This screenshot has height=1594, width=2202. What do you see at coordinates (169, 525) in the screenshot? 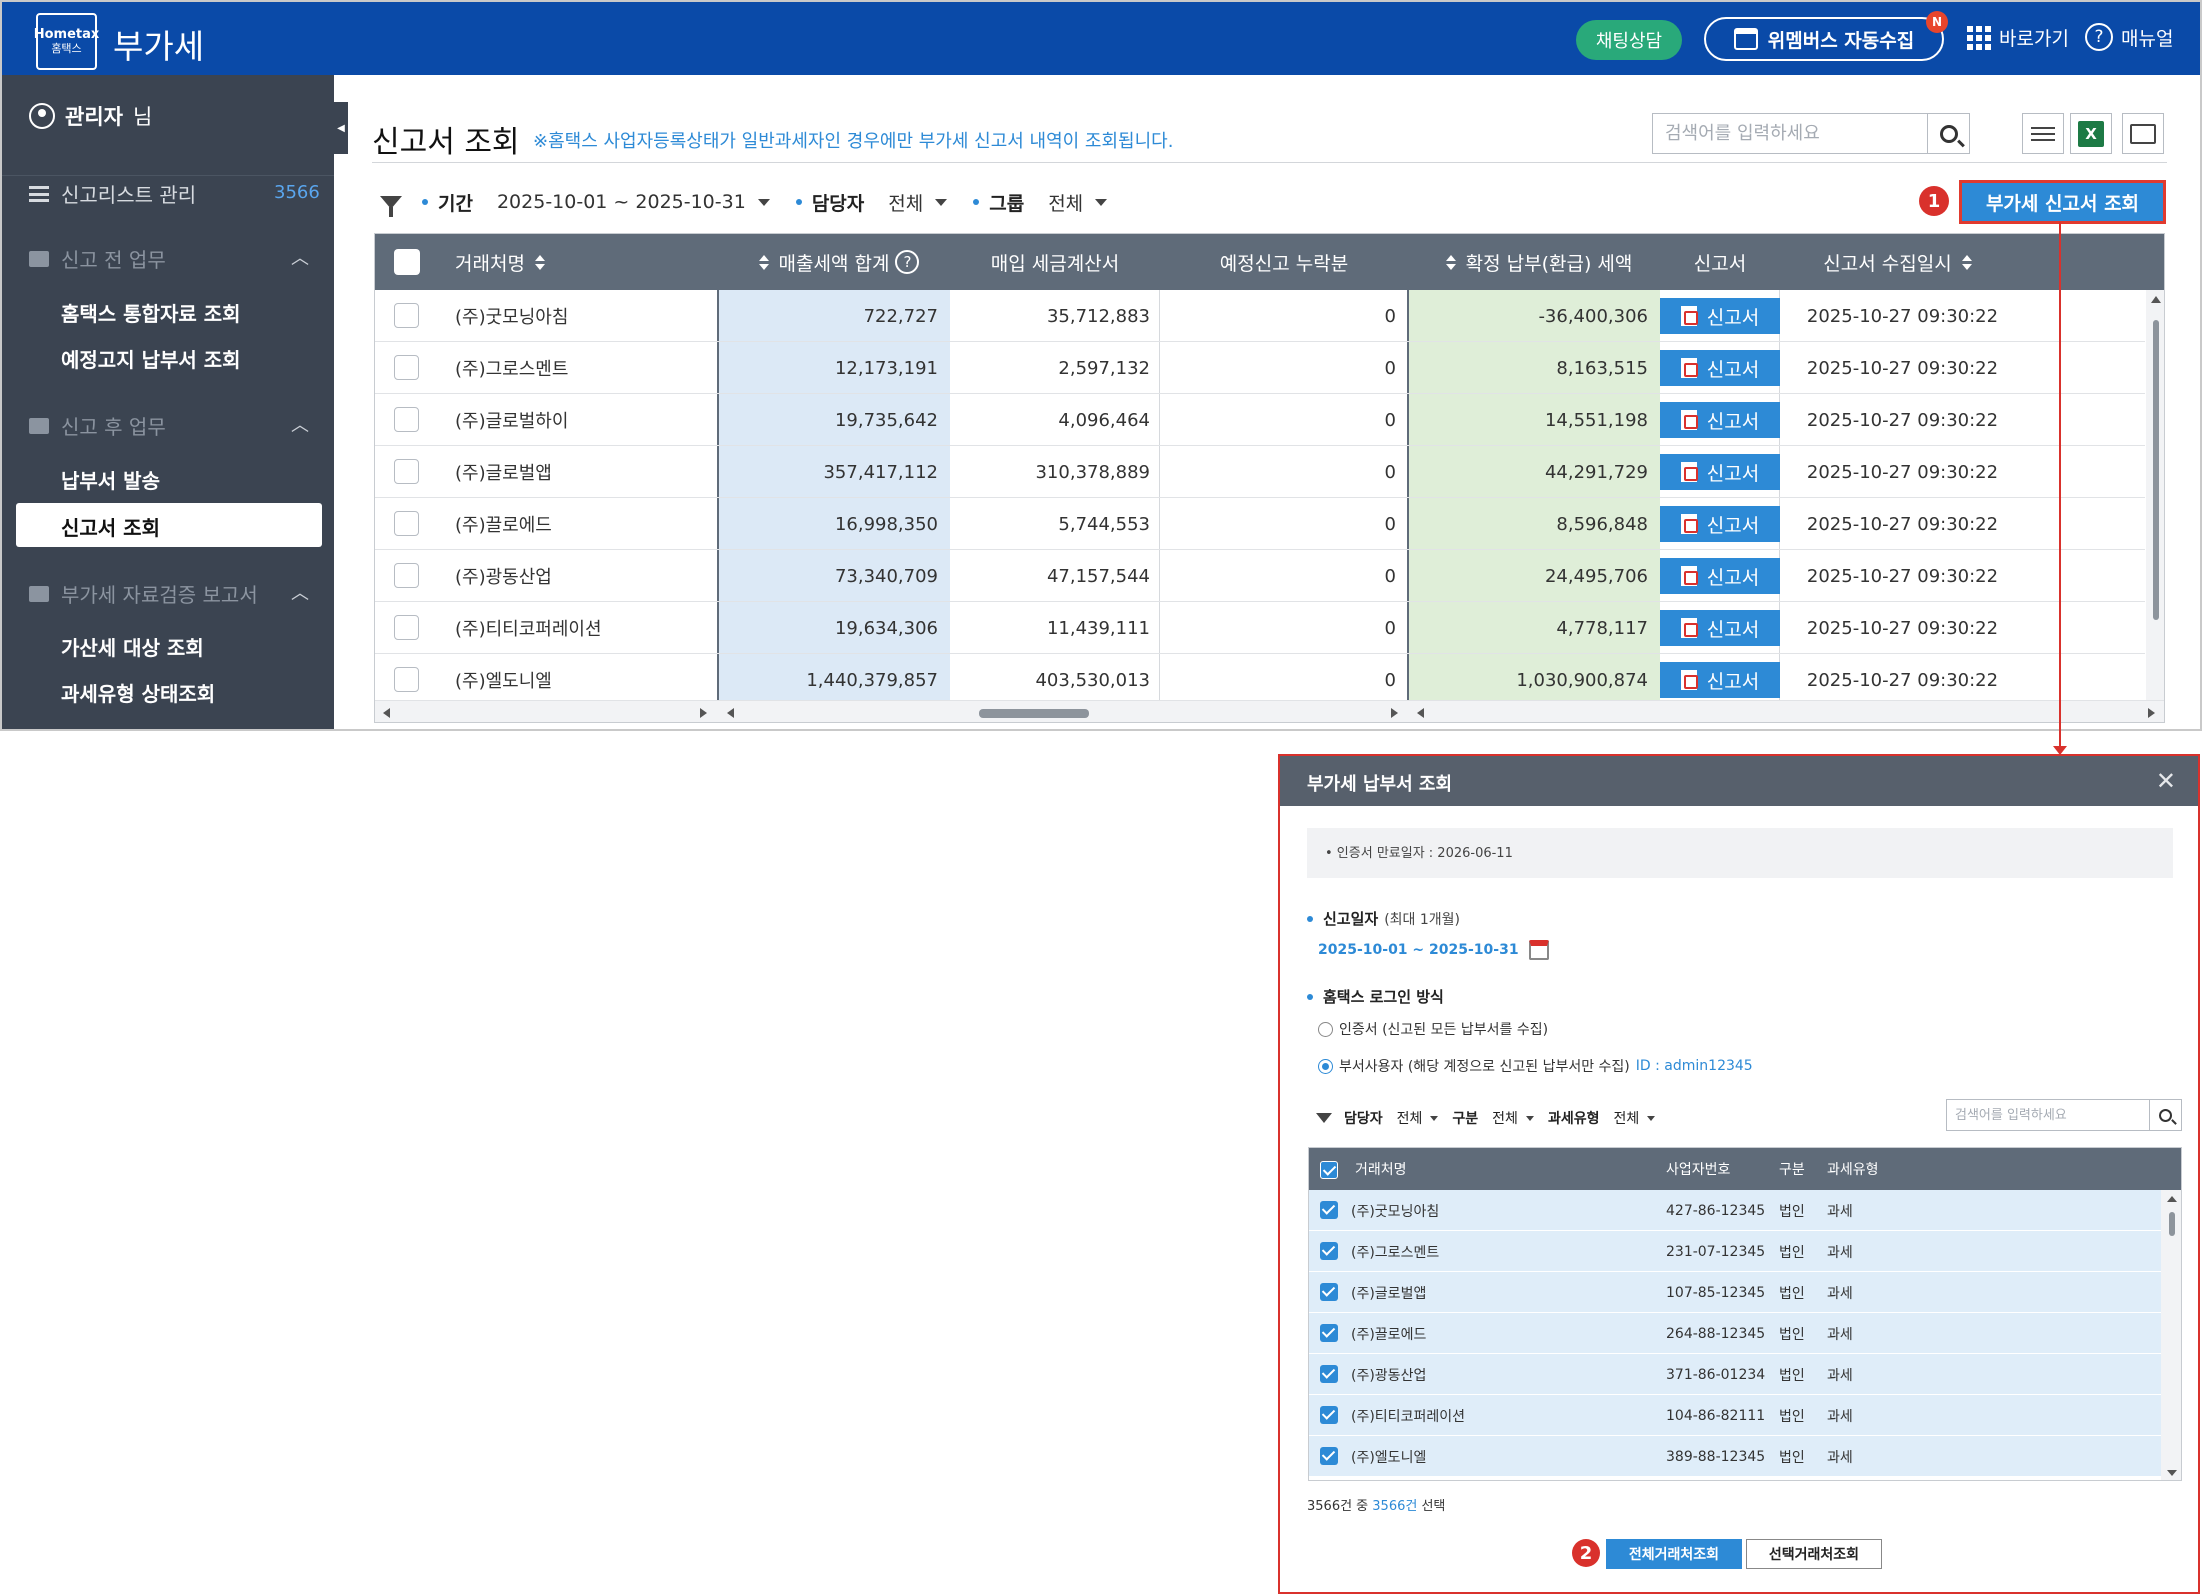
I see `sidebar-item-report-inquiry: 신고서 조회` at bounding box center [169, 525].